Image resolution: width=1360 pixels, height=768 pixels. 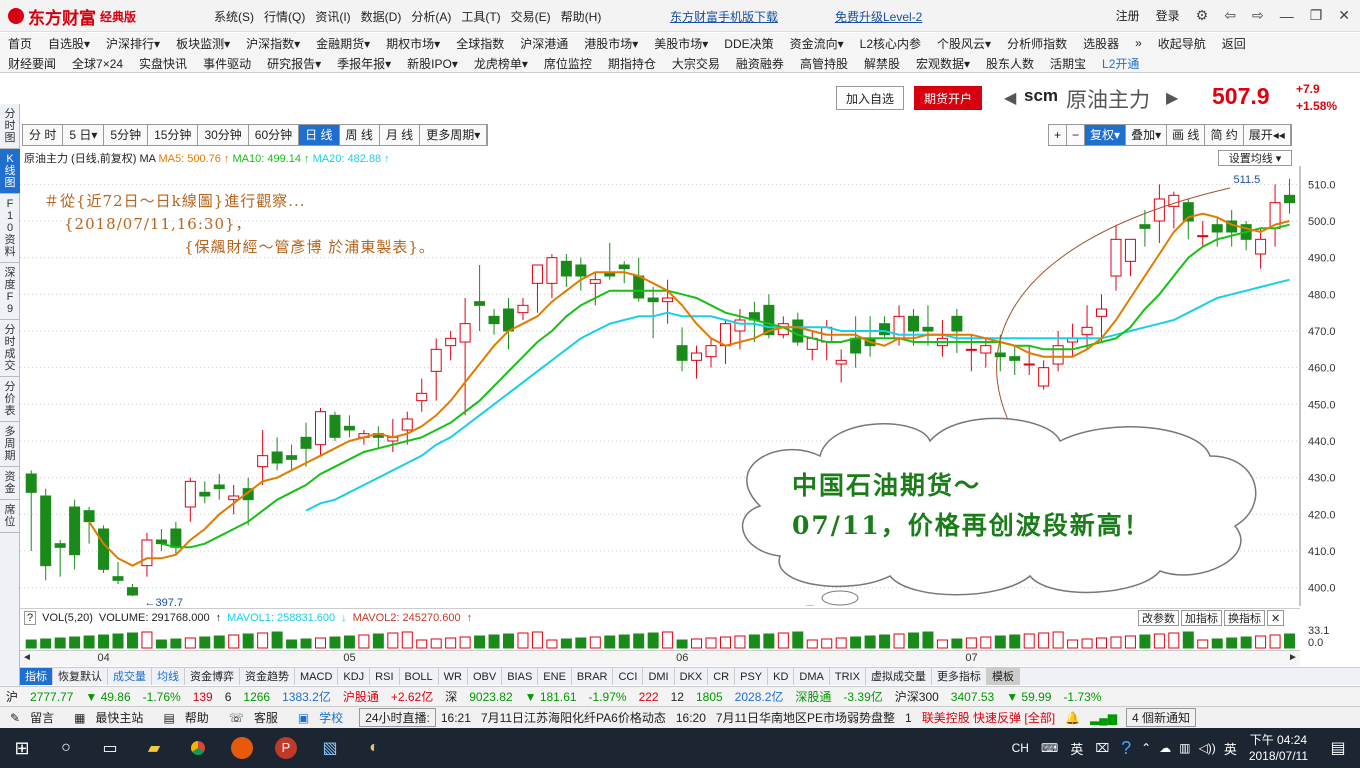 I want to click on menu-item-3: 数据(D), so click(x=381, y=16).